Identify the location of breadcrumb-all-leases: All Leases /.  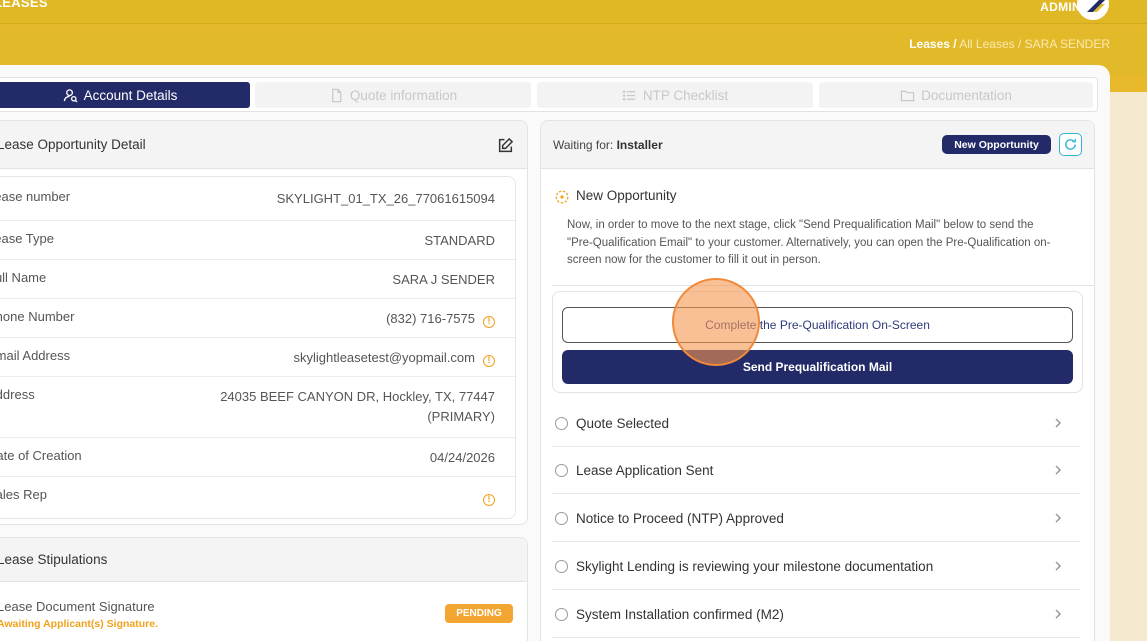
(991, 44).